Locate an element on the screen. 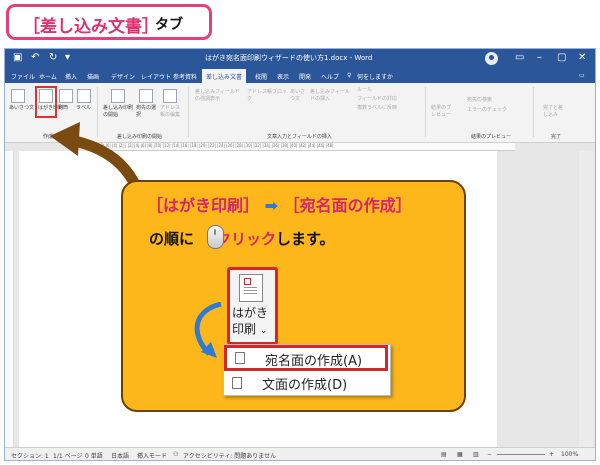  status-mode: 挿入モード is located at coordinates (152, 455).